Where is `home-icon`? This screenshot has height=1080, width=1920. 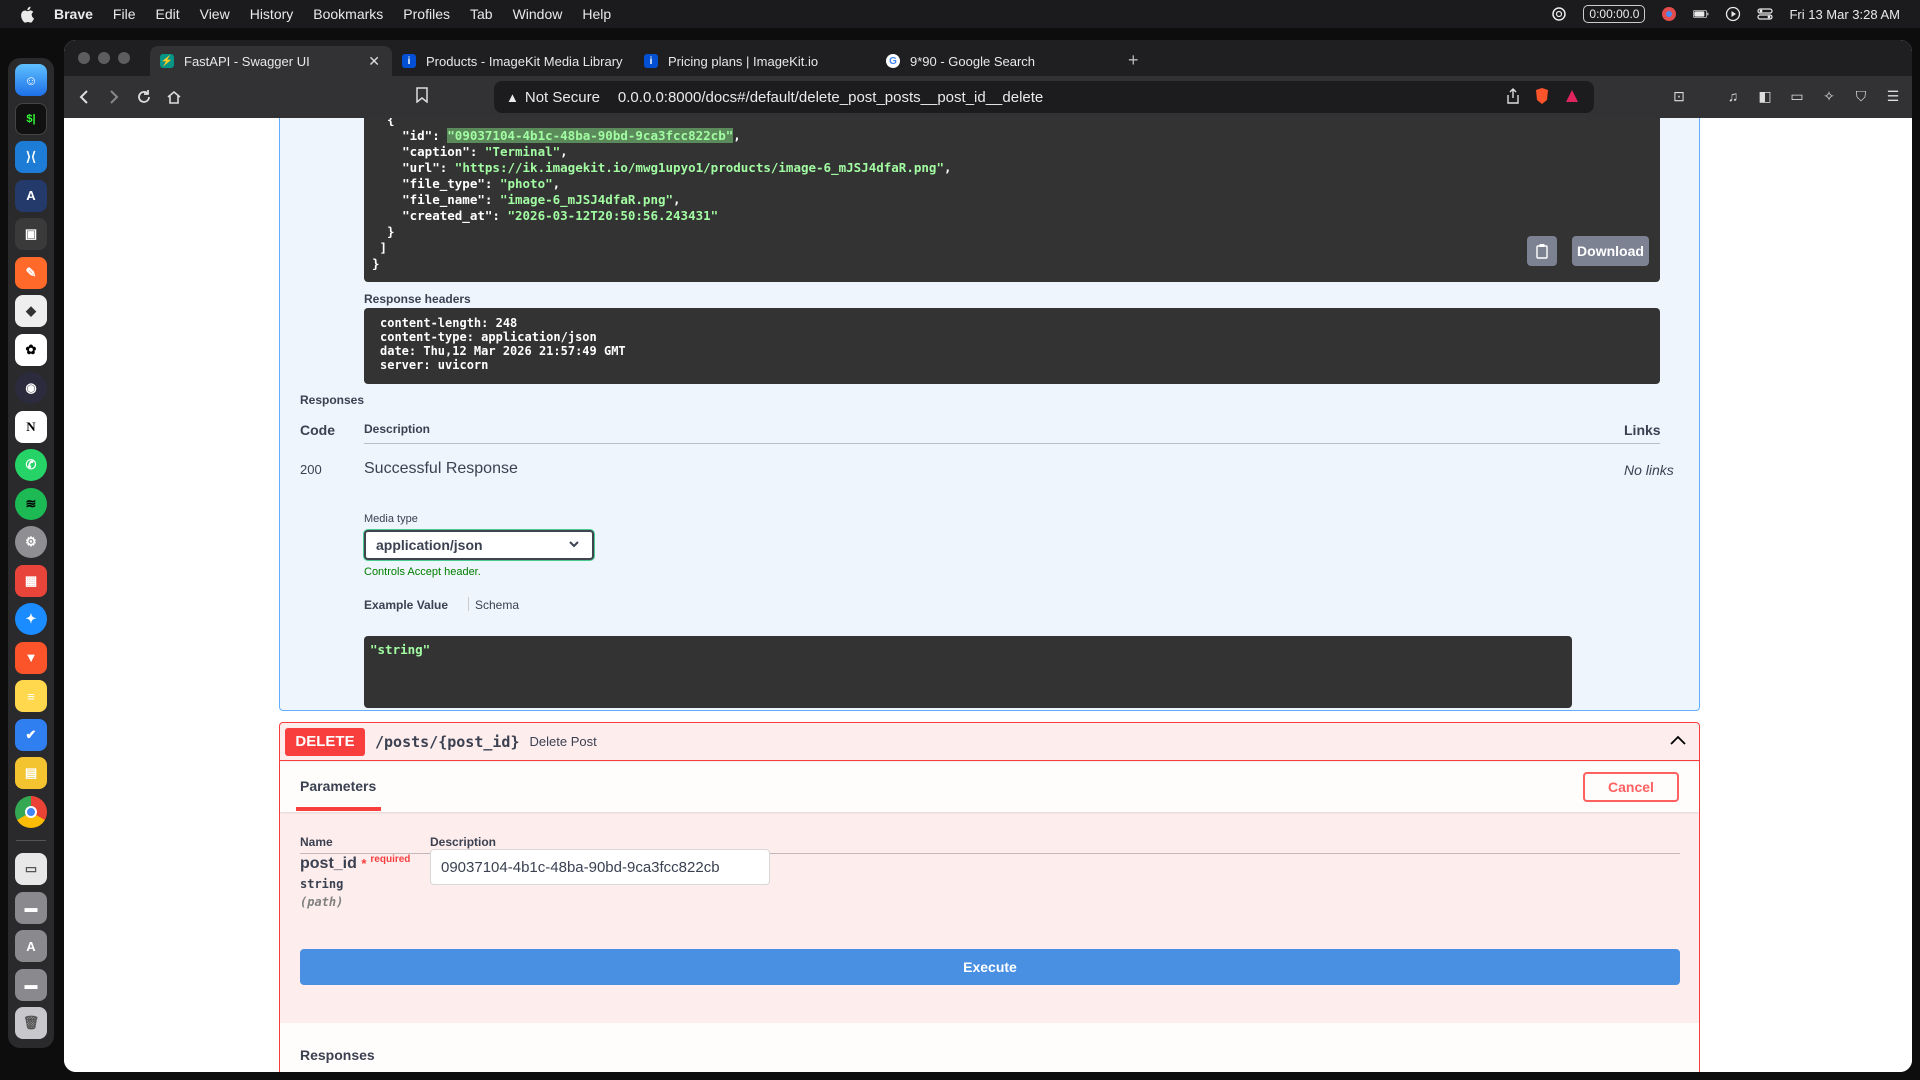 home-icon is located at coordinates (174, 97).